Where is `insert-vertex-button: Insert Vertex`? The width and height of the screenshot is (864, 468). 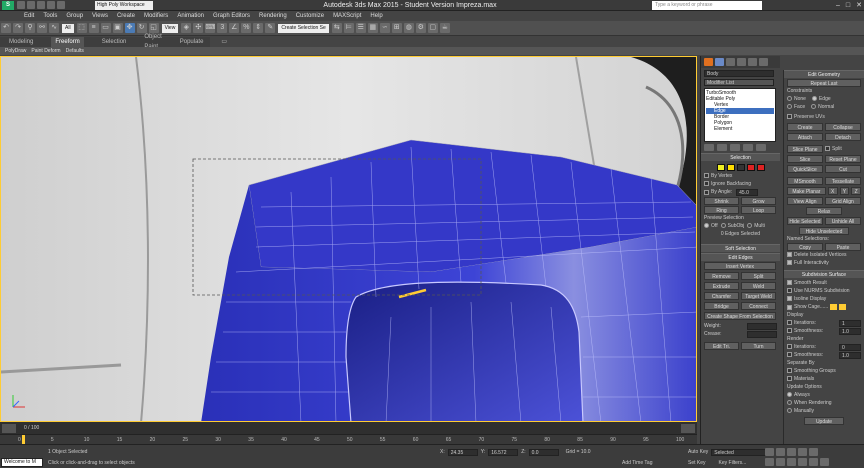 insert-vertex-button: Insert Vertex is located at coordinates (740, 266).